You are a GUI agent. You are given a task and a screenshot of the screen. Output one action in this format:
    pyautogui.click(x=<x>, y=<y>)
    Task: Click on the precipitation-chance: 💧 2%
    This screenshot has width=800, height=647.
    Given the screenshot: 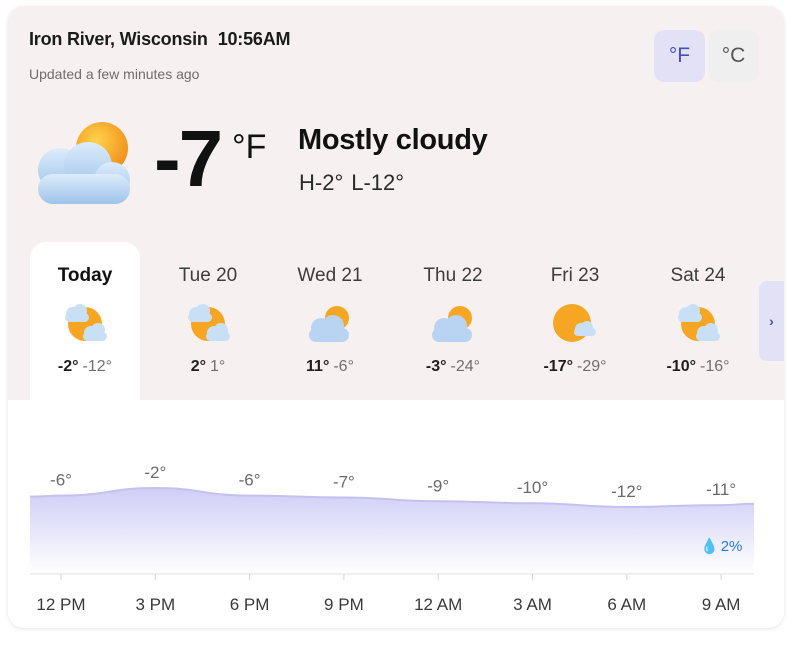 What is the action you would take?
    pyautogui.click(x=721, y=546)
    